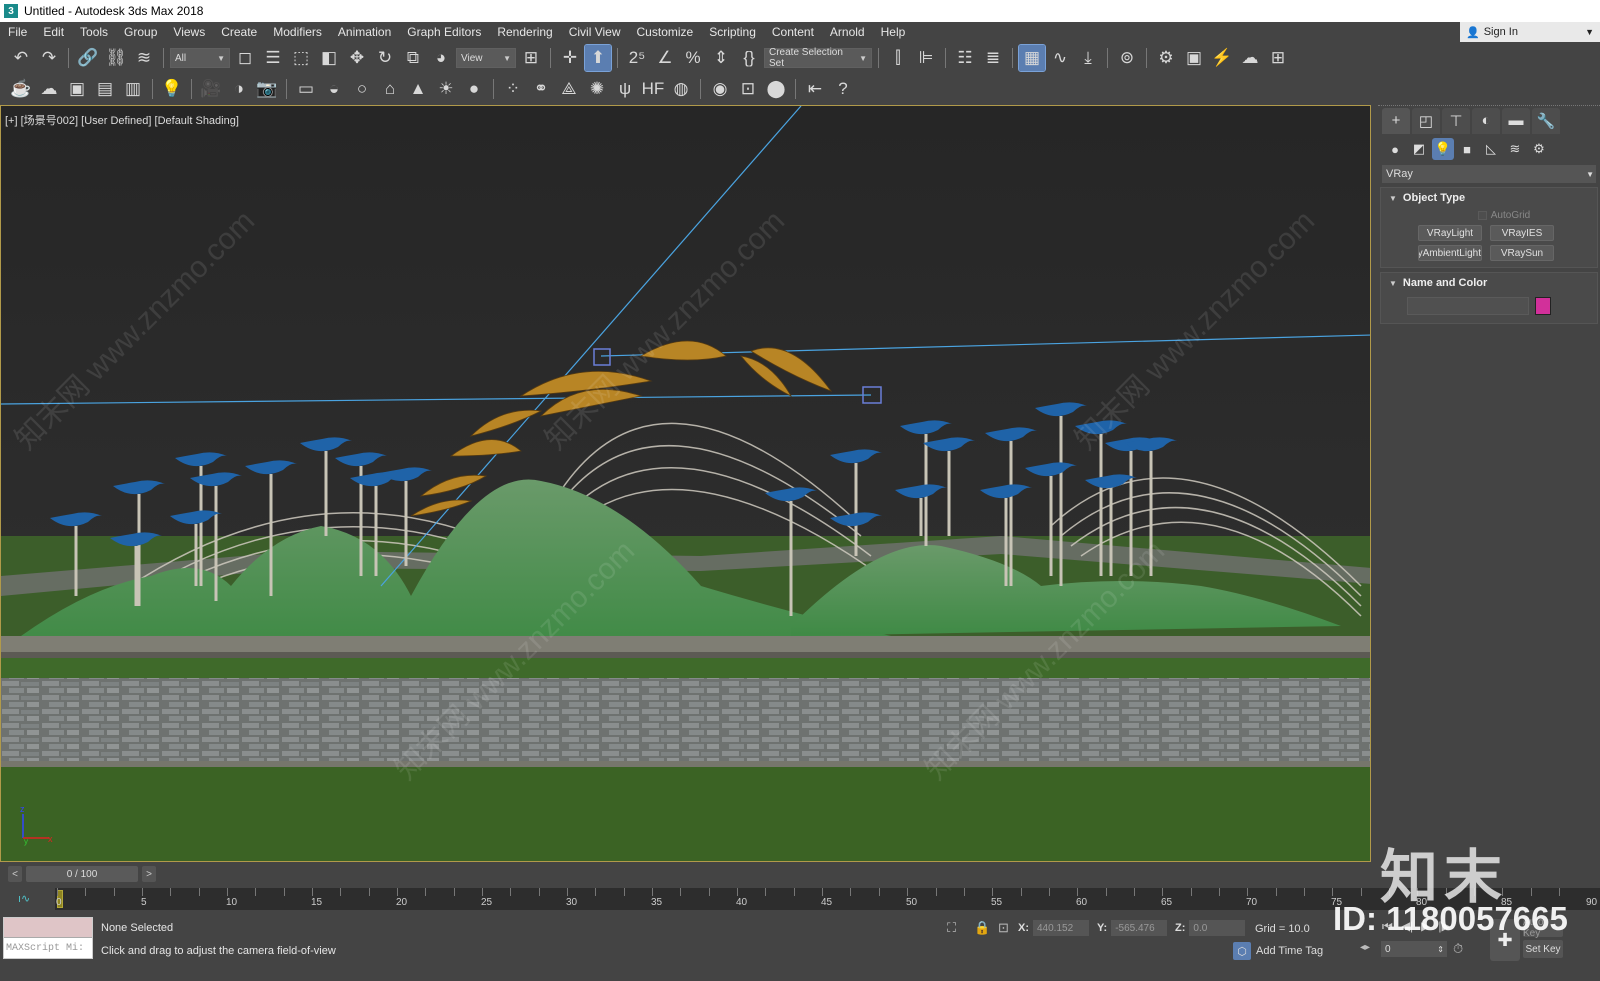 This screenshot has height=981, width=1600. I want to click on menu-item-content: Content, so click(793, 32).